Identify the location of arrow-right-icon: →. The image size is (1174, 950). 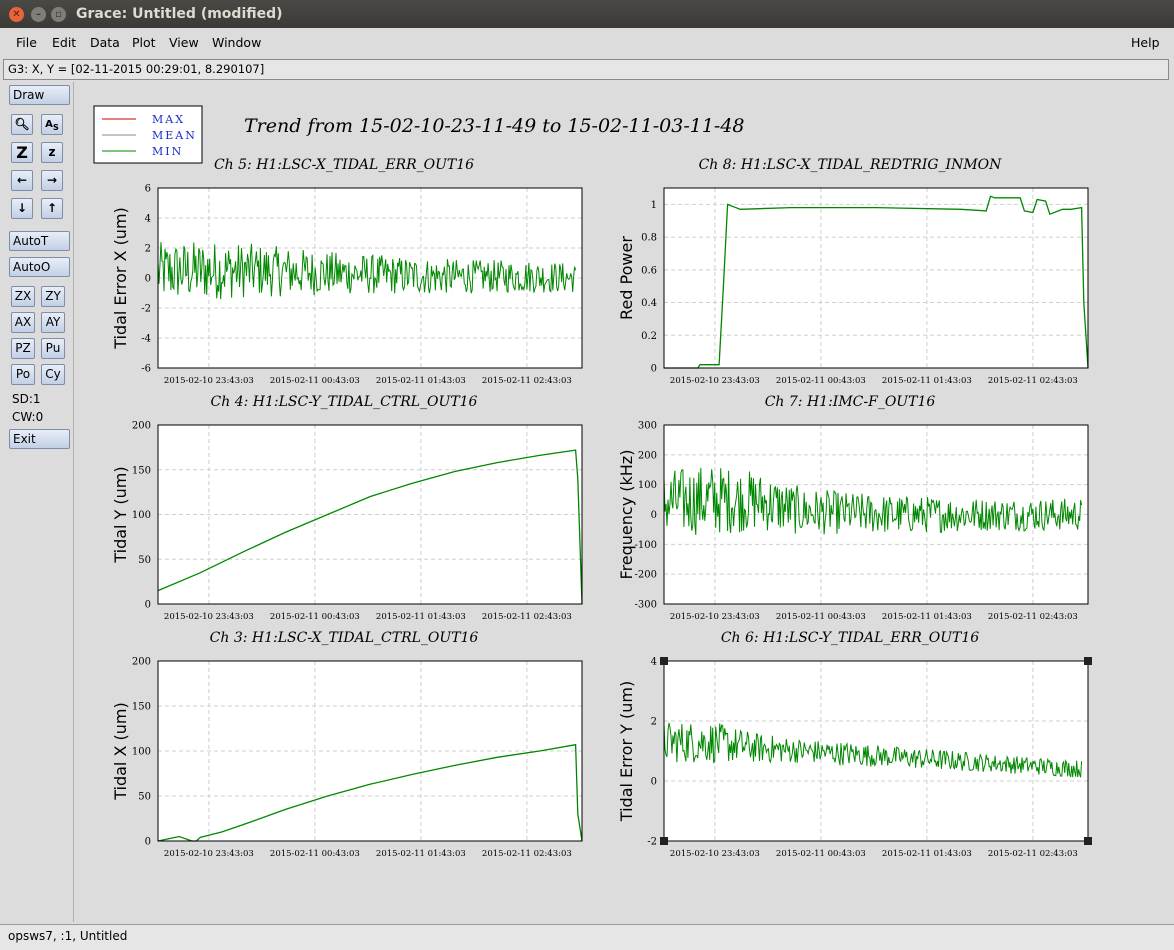
(52, 180).